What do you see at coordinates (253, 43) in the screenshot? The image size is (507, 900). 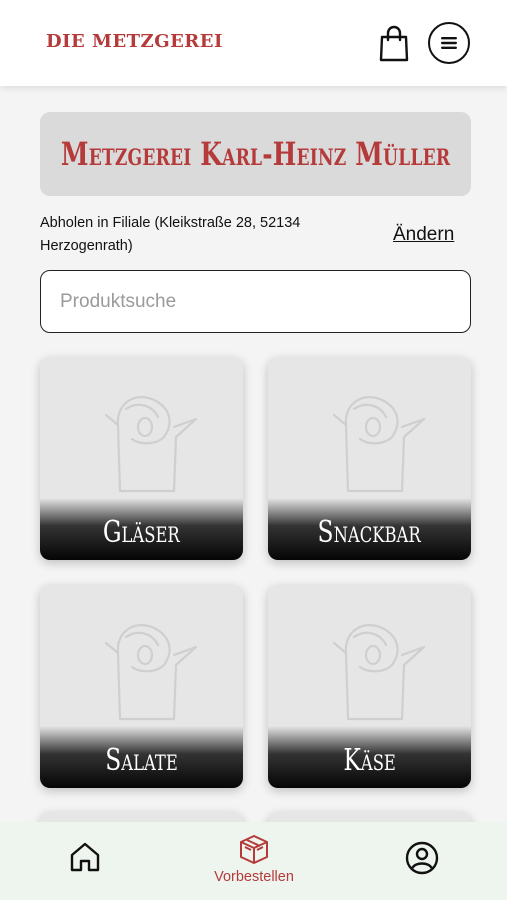 I see `app-header: DIE METZGEREI` at bounding box center [253, 43].